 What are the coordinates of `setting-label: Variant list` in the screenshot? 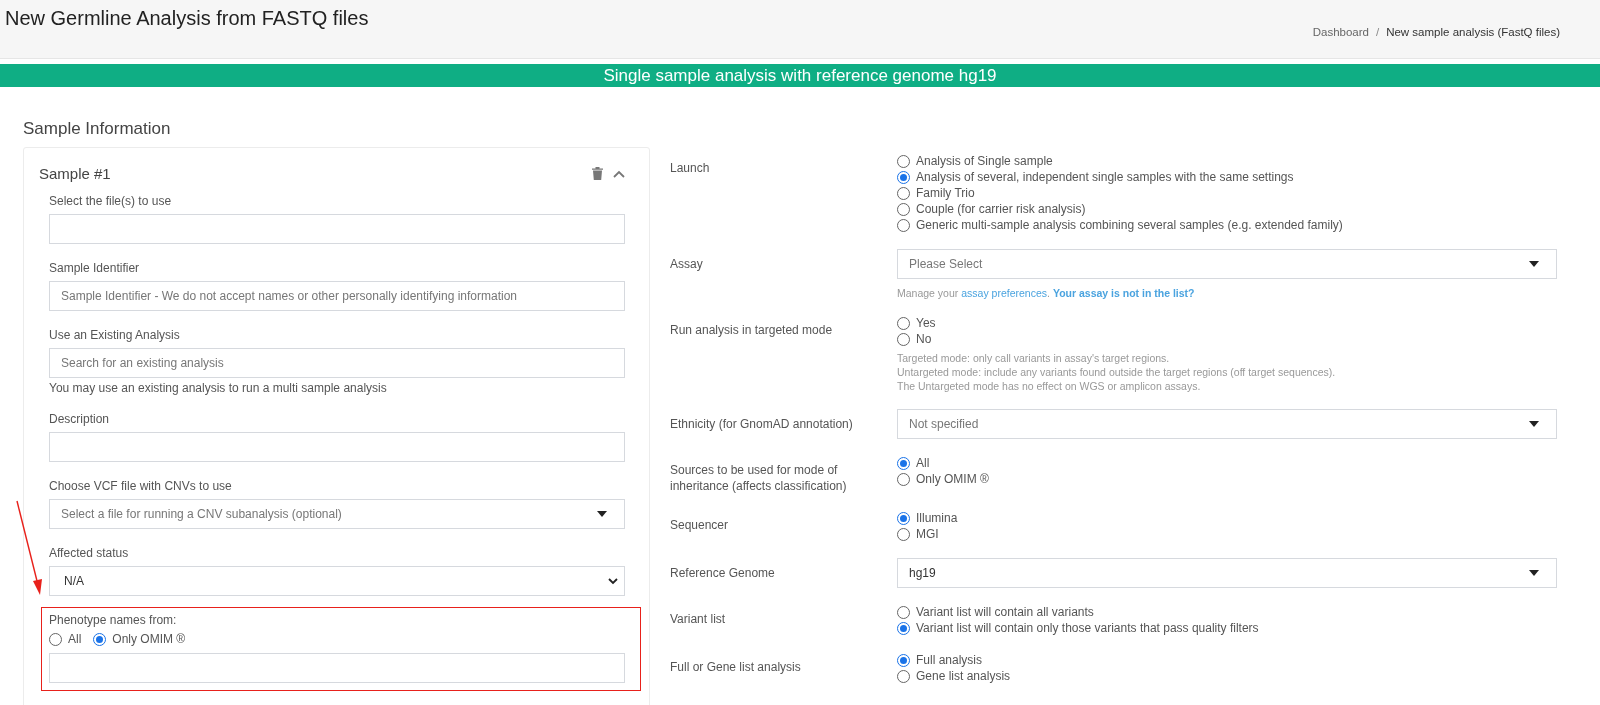 It's located at (698, 619).